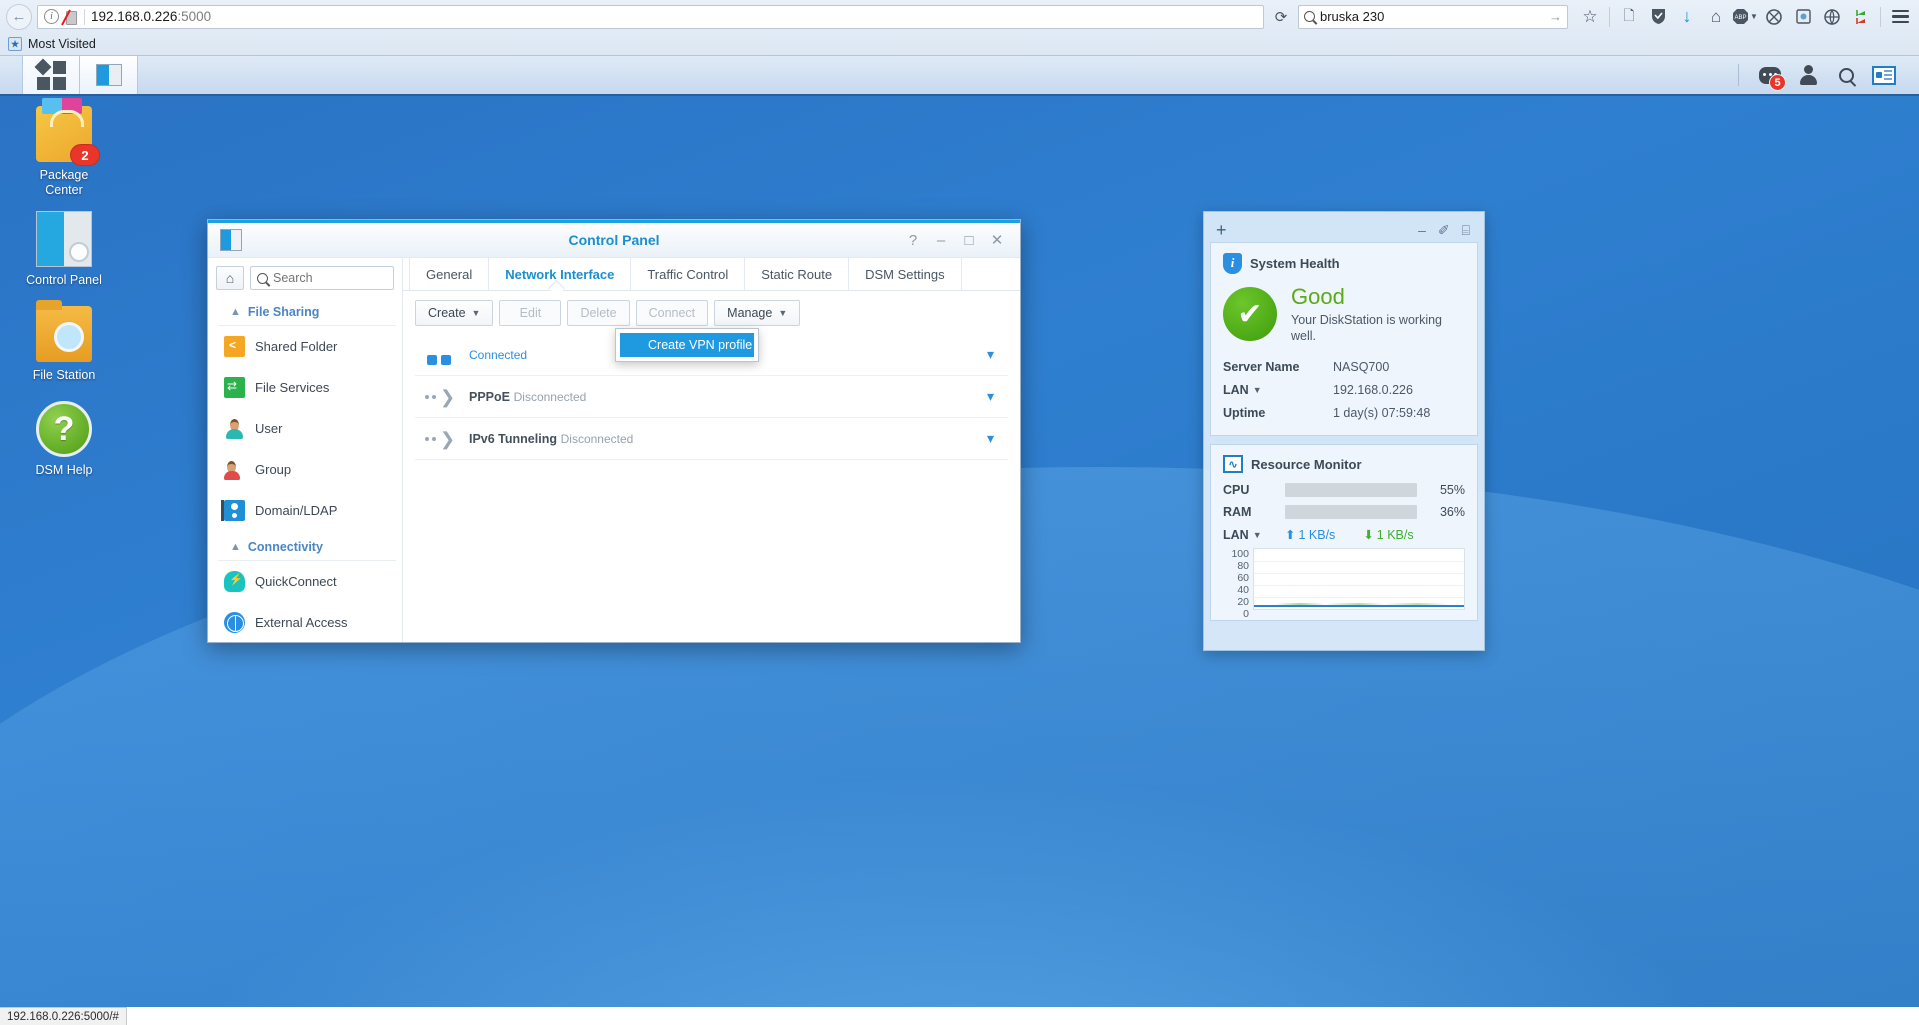 This screenshot has height=1025, width=1919. What do you see at coordinates (1243, 590) in the screenshot?
I see `y-tick: 40` at bounding box center [1243, 590].